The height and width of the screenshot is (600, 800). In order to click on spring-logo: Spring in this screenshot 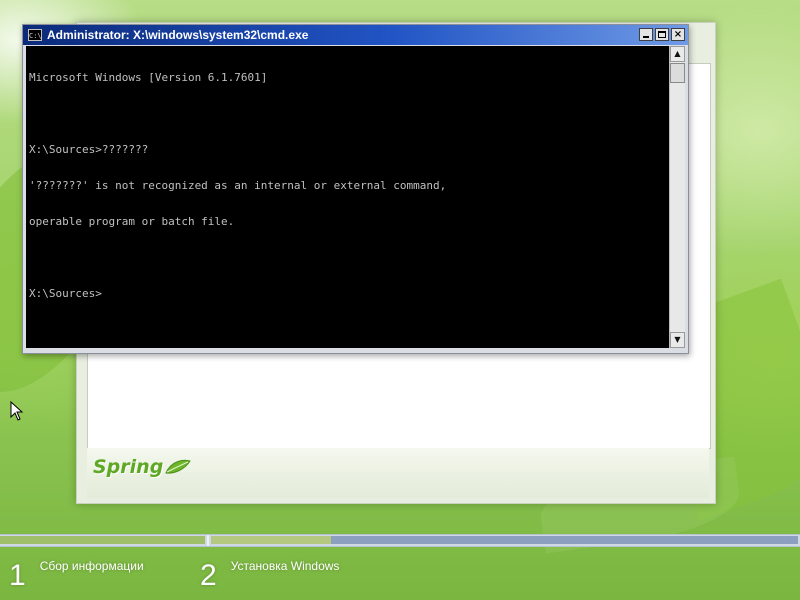, I will do `click(142, 467)`.